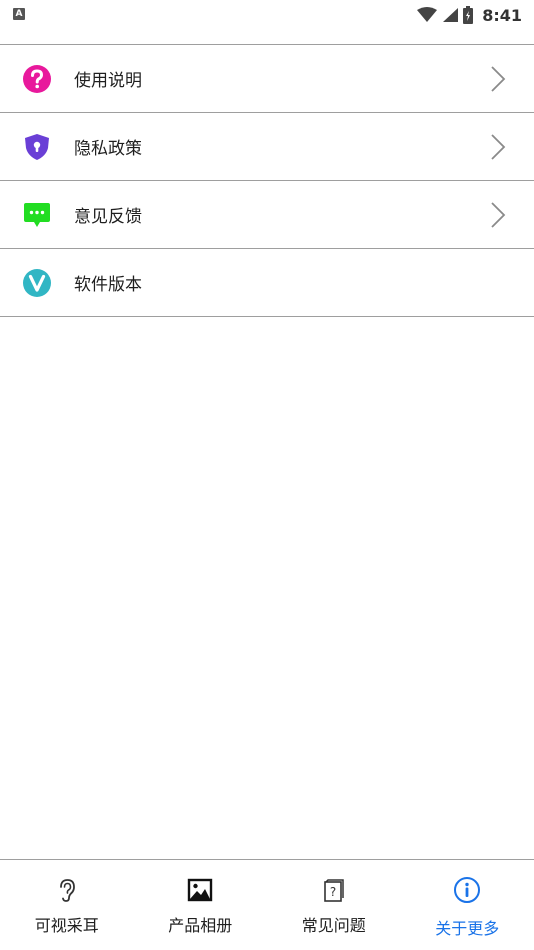 This screenshot has height=950, width=534. I want to click on ear-icon, so click(67, 890).